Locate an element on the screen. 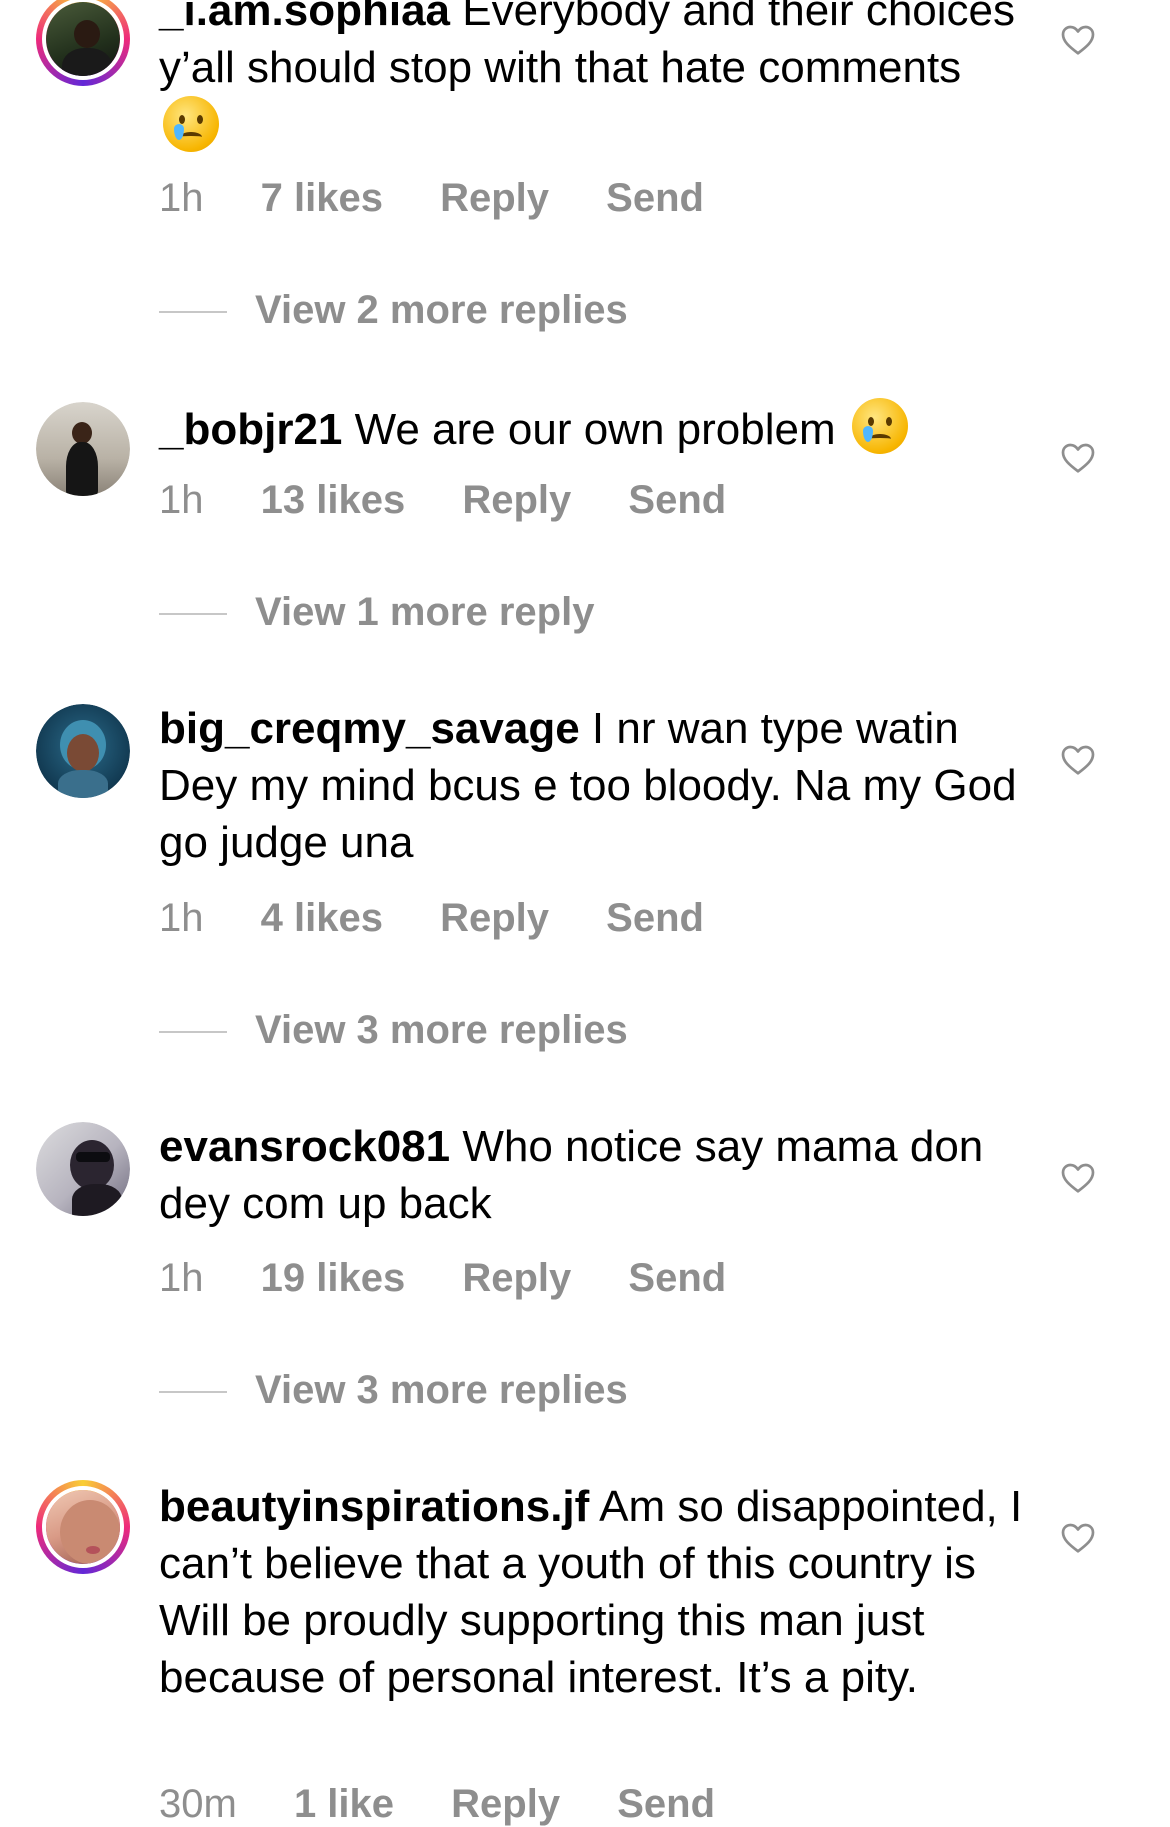 The height and width of the screenshot is (1827, 1170). comment-text: _bobjr21 We are our own problem is located at coordinates (594, 428).